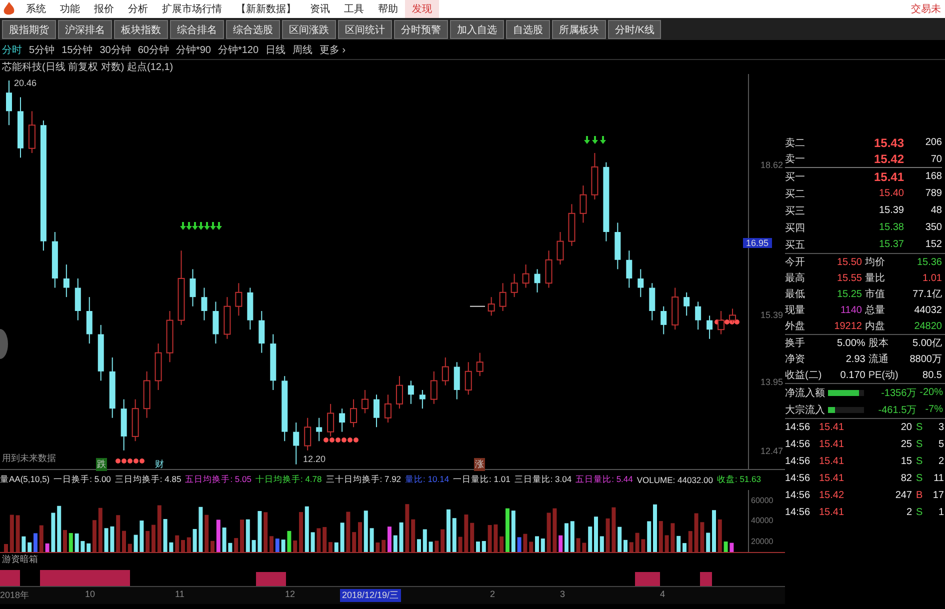 The image size is (945, 609). Describe the element at coordinates (477, 29) in the screenshot. I see `toolbar-button: 加入自选` at that location.